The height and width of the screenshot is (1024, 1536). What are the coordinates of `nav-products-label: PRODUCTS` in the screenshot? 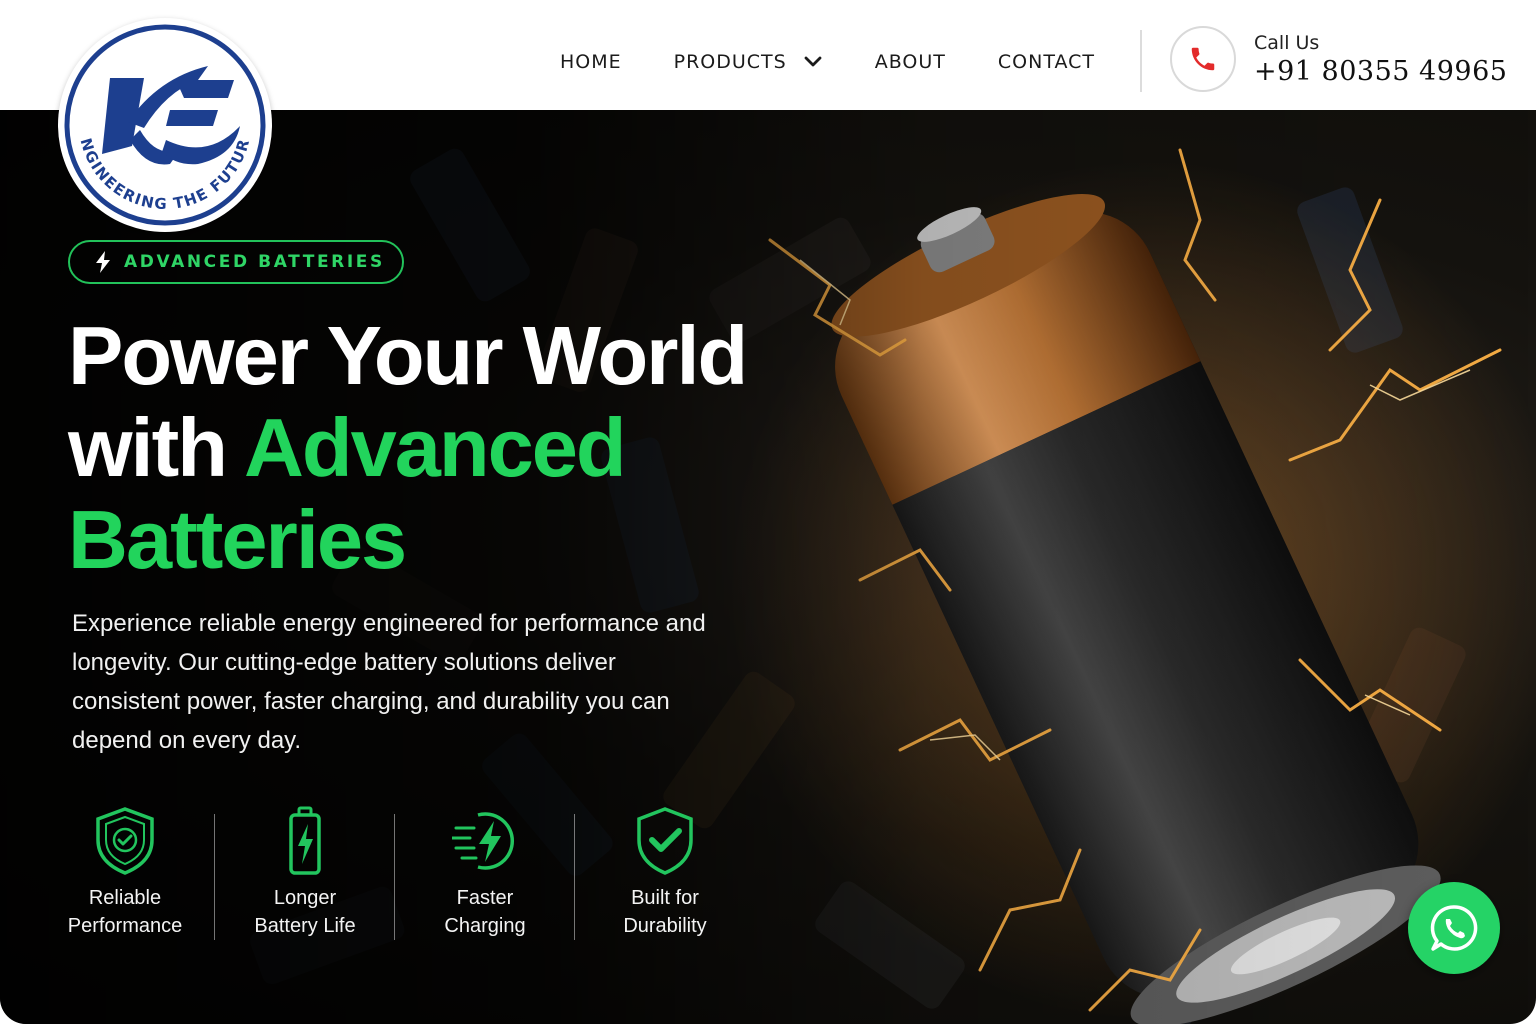 It's located at (730, 62).